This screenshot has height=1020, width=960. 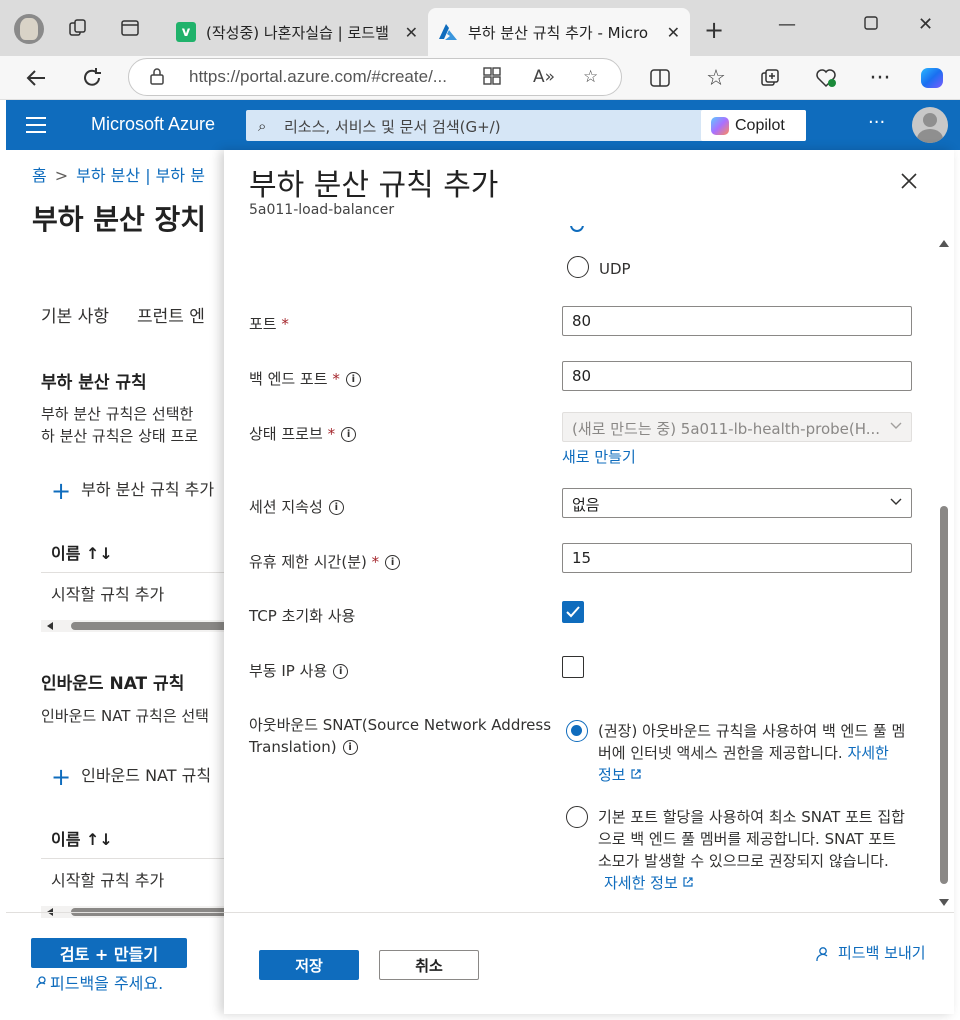 What do you see at coordinates (119, 219) in the screenshot?
I see `page-title: 부하 분산 장치` at bounding box center [119, 219].